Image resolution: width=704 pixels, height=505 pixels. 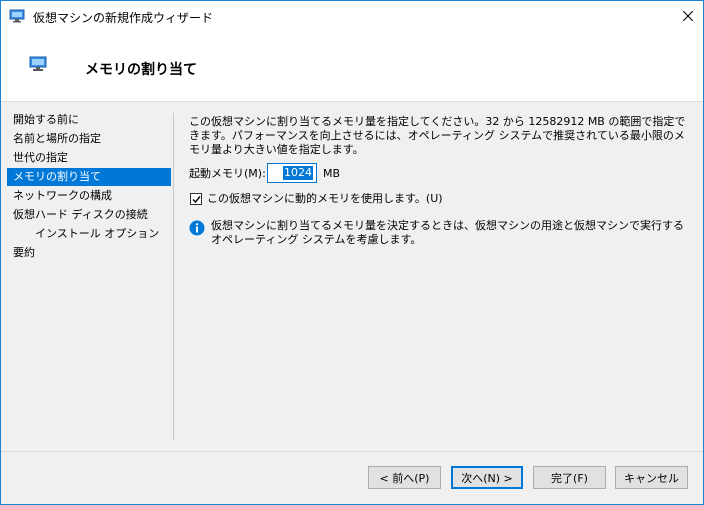 I want to click on memory-unit: MB, so click(x=332, y=173).